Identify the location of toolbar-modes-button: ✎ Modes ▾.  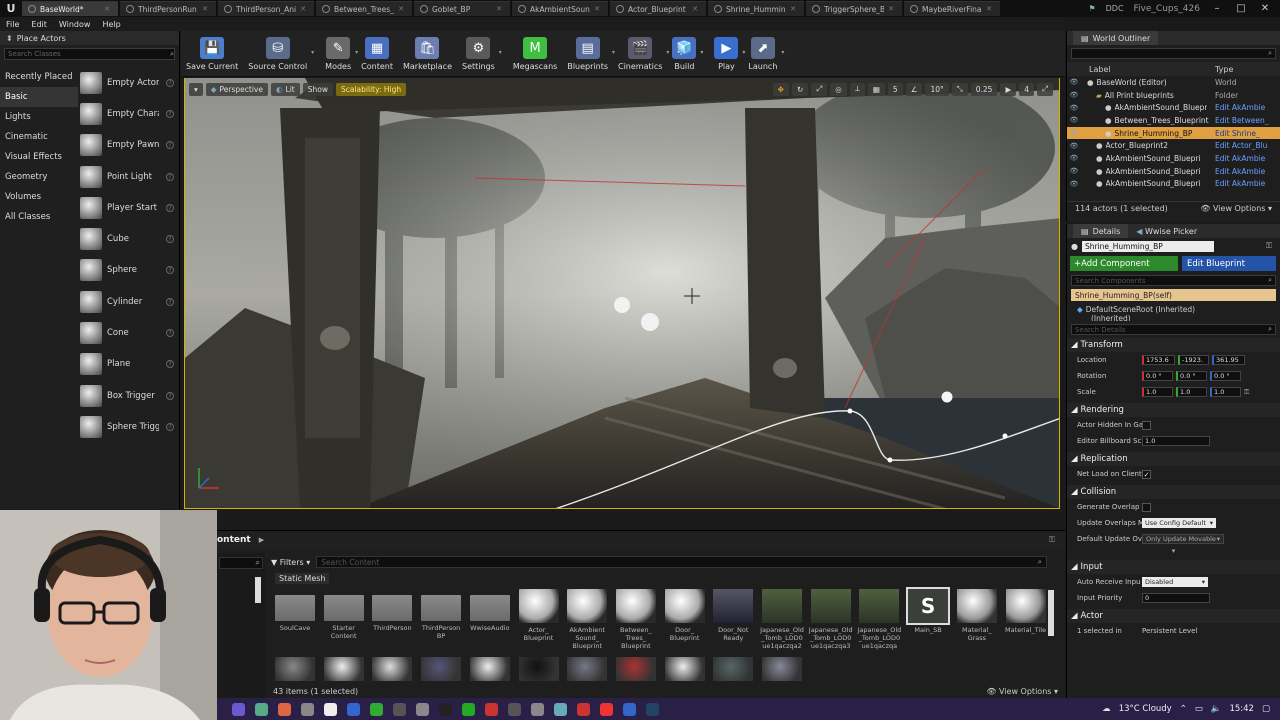
(339, 54).